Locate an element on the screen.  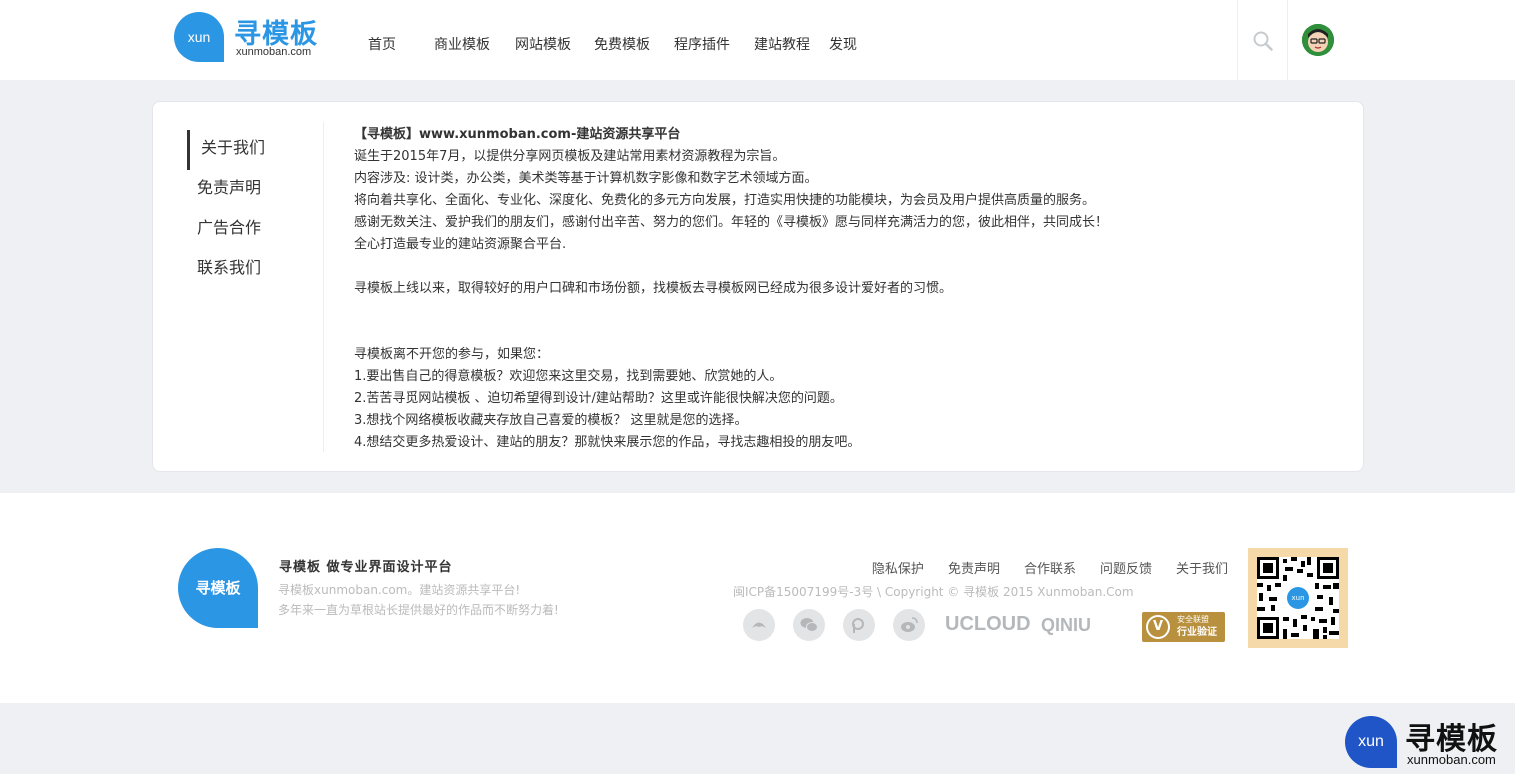
nav-business-templates: 商业模板 is located at coordinates (456, 40).